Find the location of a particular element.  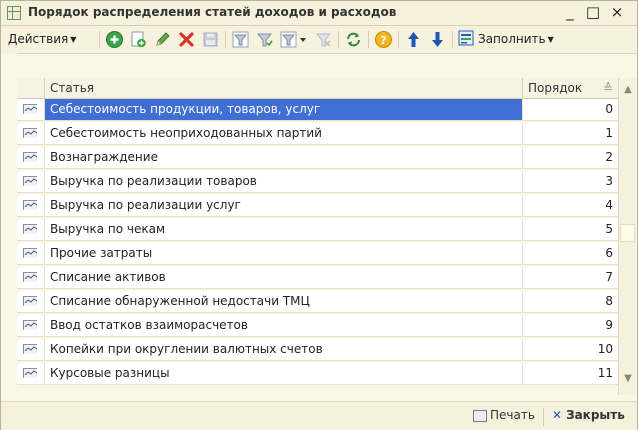

vertical-scrollbar: ▲ ▼ is located at coordinates (627, 236).